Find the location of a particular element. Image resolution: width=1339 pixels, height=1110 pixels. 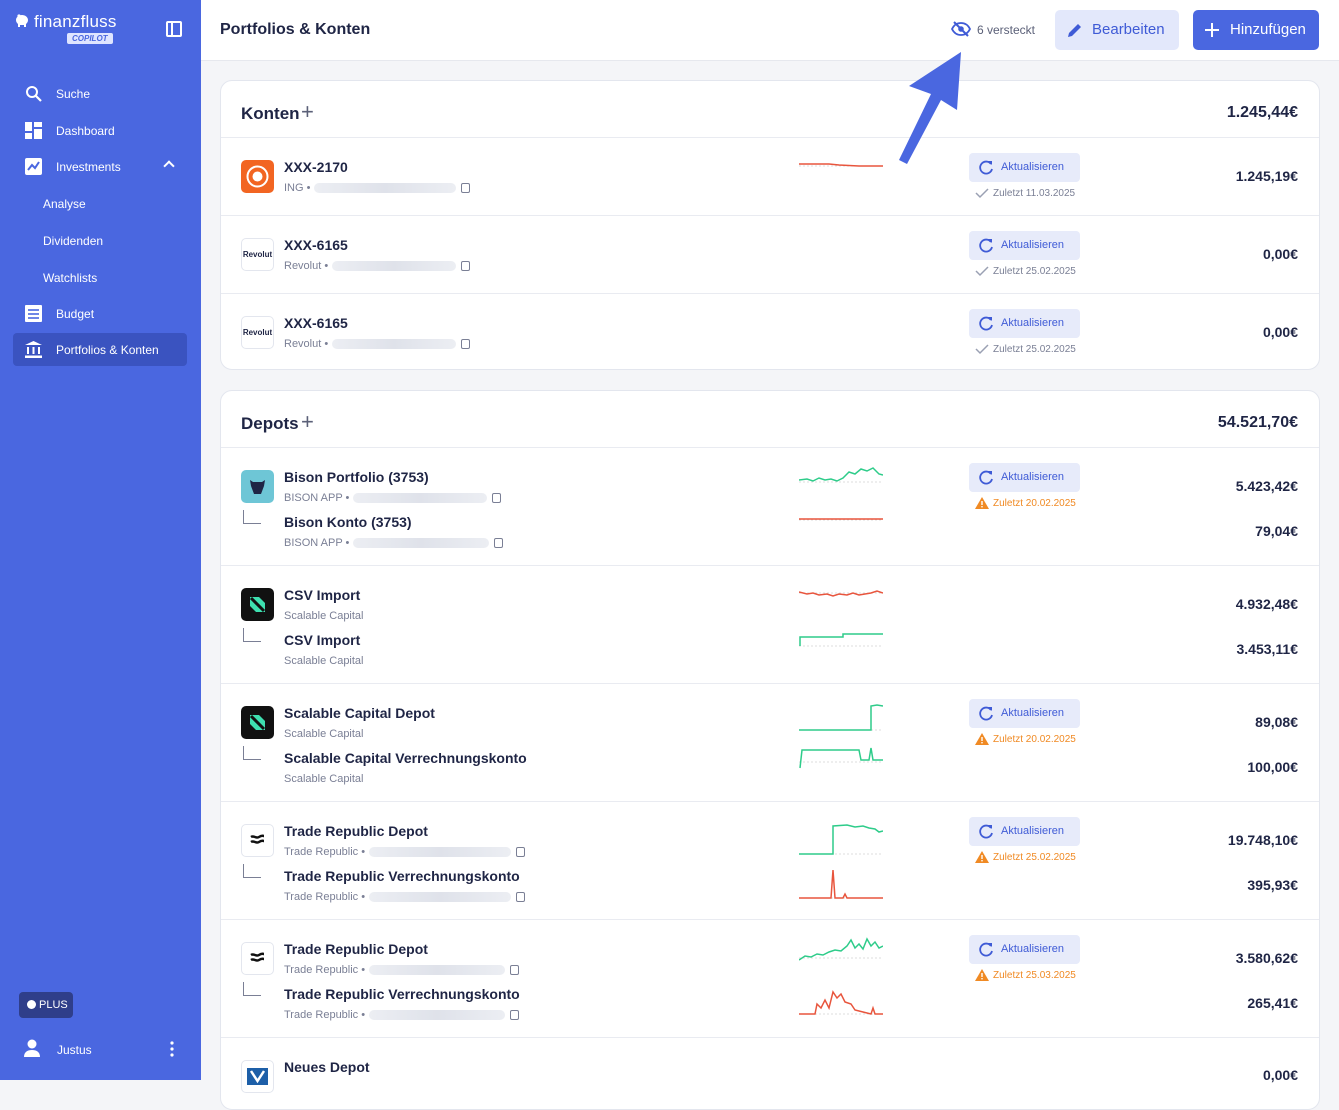

edit-button: Bearbeiten is located at coordinates (1117, 30).